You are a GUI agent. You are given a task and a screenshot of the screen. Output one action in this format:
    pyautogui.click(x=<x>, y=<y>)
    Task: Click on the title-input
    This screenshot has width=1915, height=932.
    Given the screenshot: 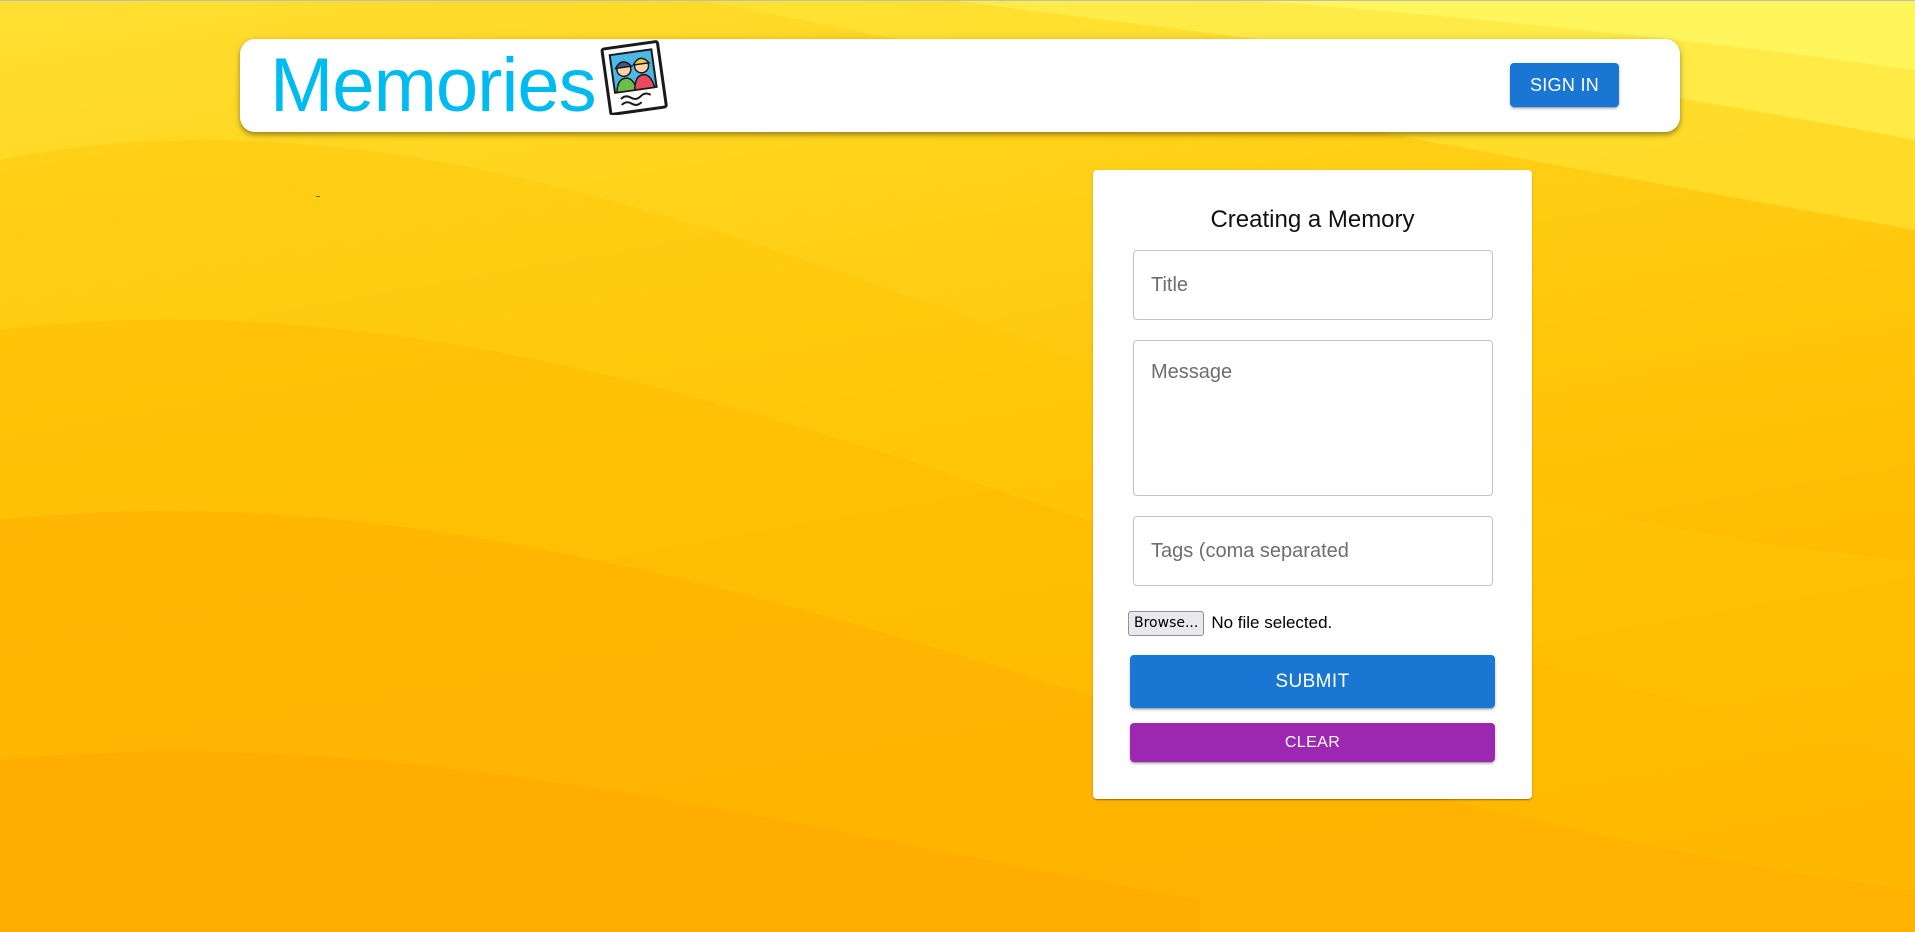 What is the action you would take?
    pyautogui.click(x=1313, y=285)
    